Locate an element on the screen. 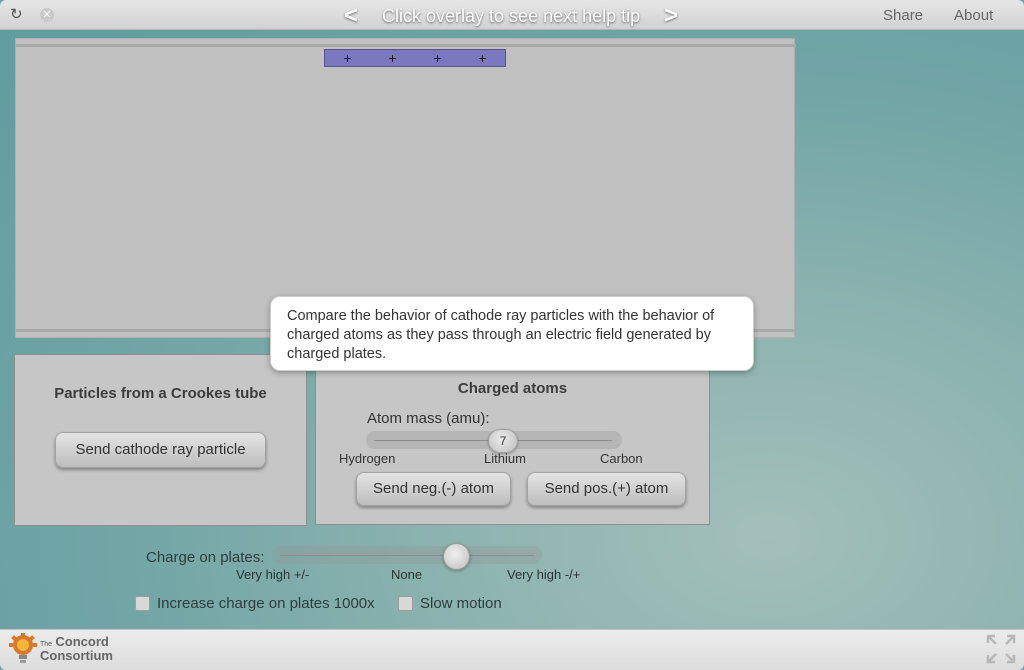 The height and width of the screenshot is (670, 1024). help-tip-prompt: Click overlay to see next help tip is located at coordinates (511, 16).